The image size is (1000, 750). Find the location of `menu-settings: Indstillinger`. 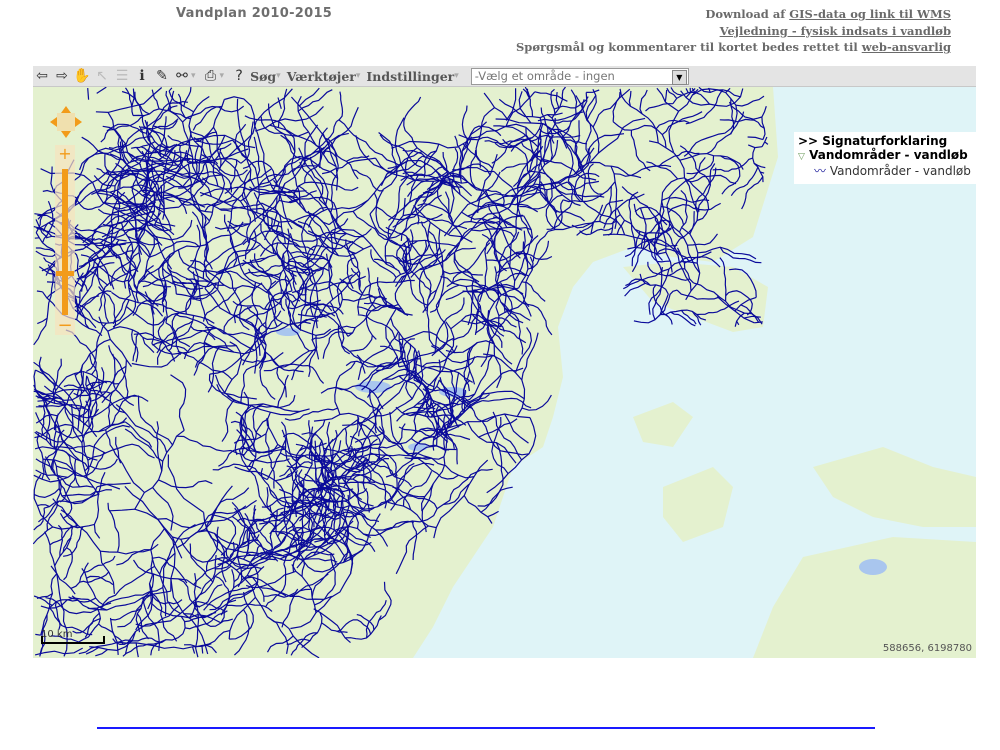

menu-settings: Indstillinger is located at coordinates (410, 76).